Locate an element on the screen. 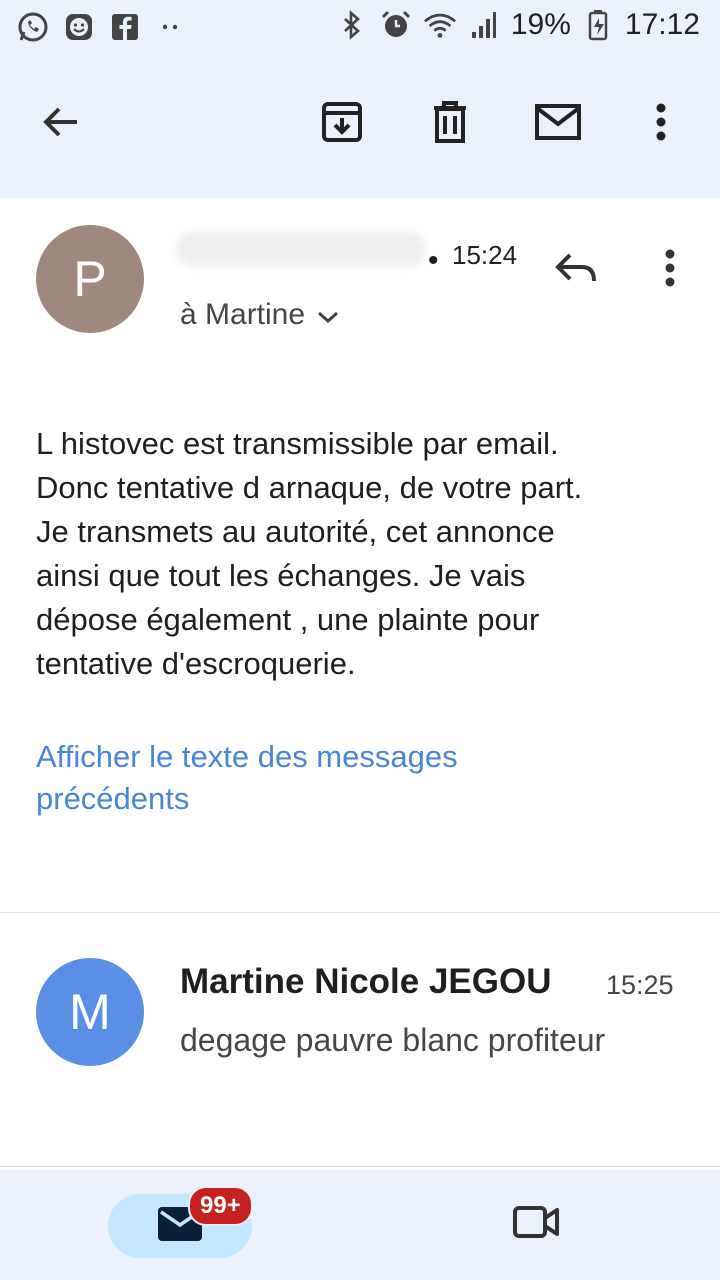 The image size is (720, 1280). video-camera-icon is located at coordinates (536, 1225).